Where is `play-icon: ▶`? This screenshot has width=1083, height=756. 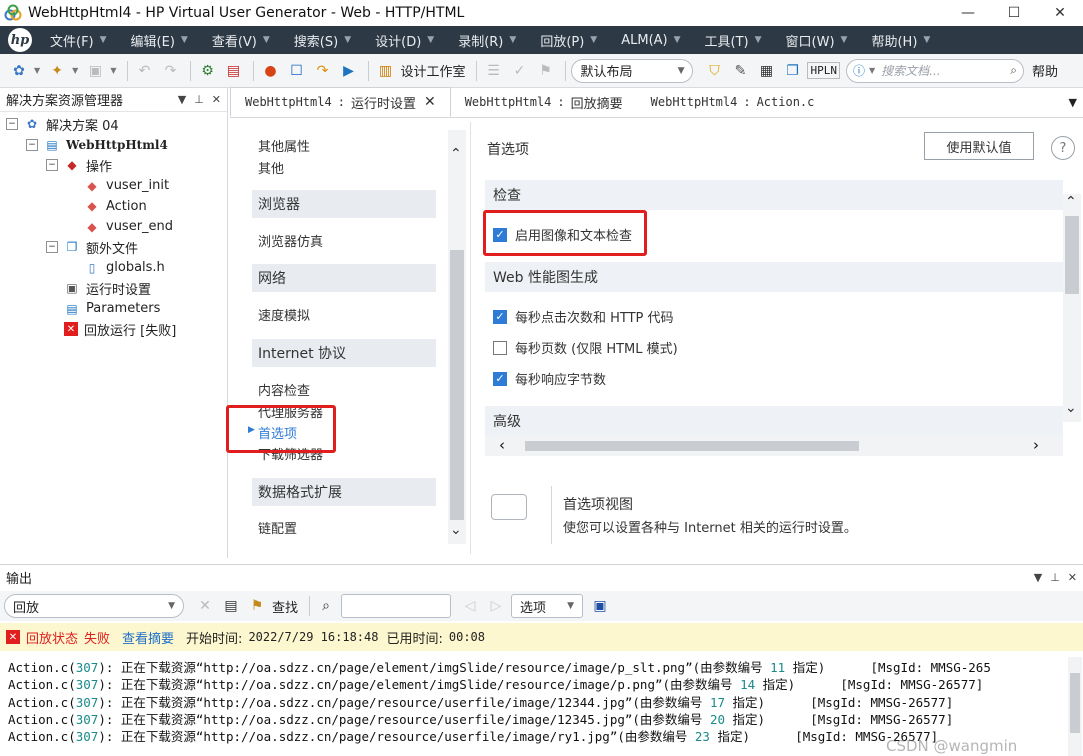
play-icon: ▶ is located at coordinates (348, 71).